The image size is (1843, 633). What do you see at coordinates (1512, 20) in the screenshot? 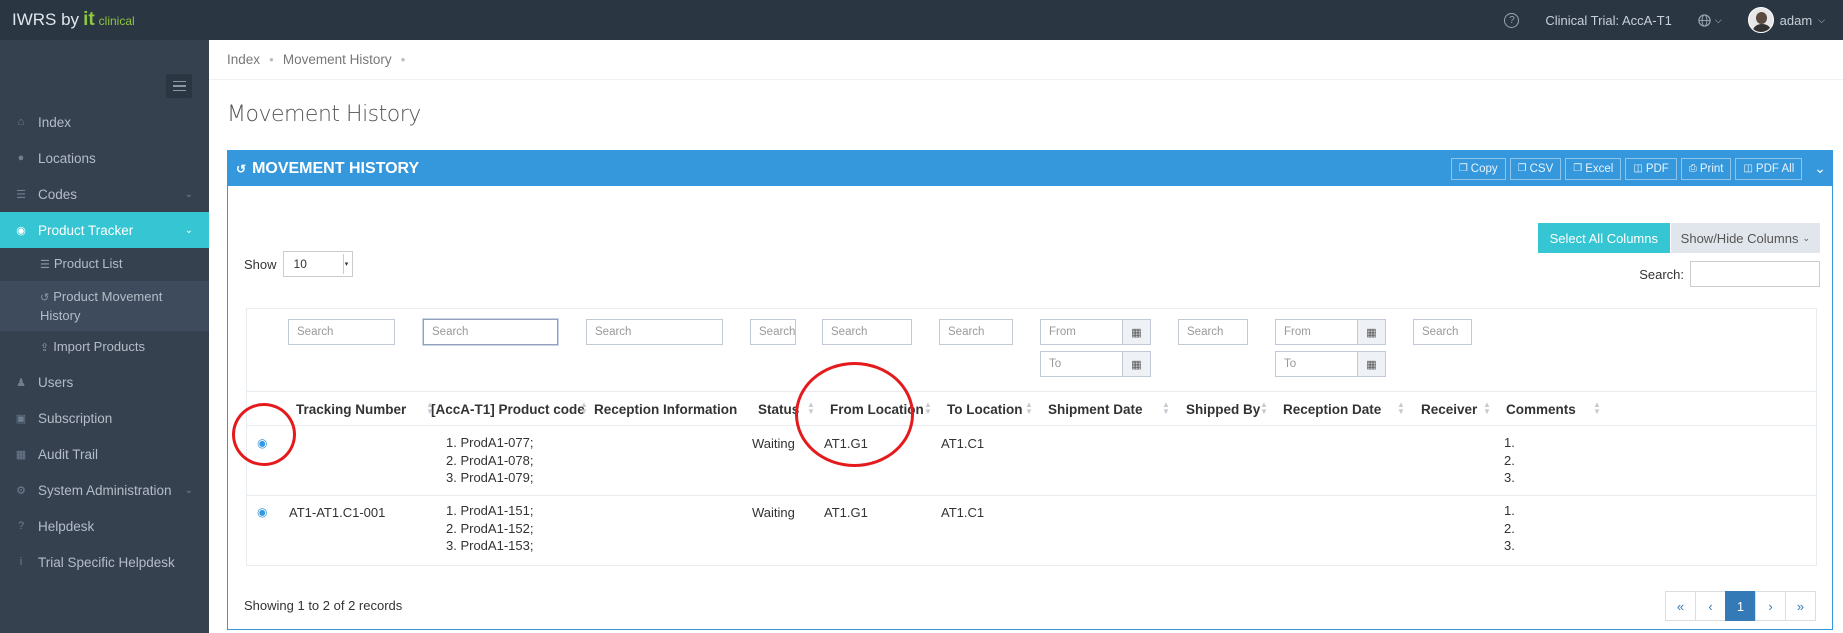
I see `help-icon: ?` at bounding box center [1512, 20].